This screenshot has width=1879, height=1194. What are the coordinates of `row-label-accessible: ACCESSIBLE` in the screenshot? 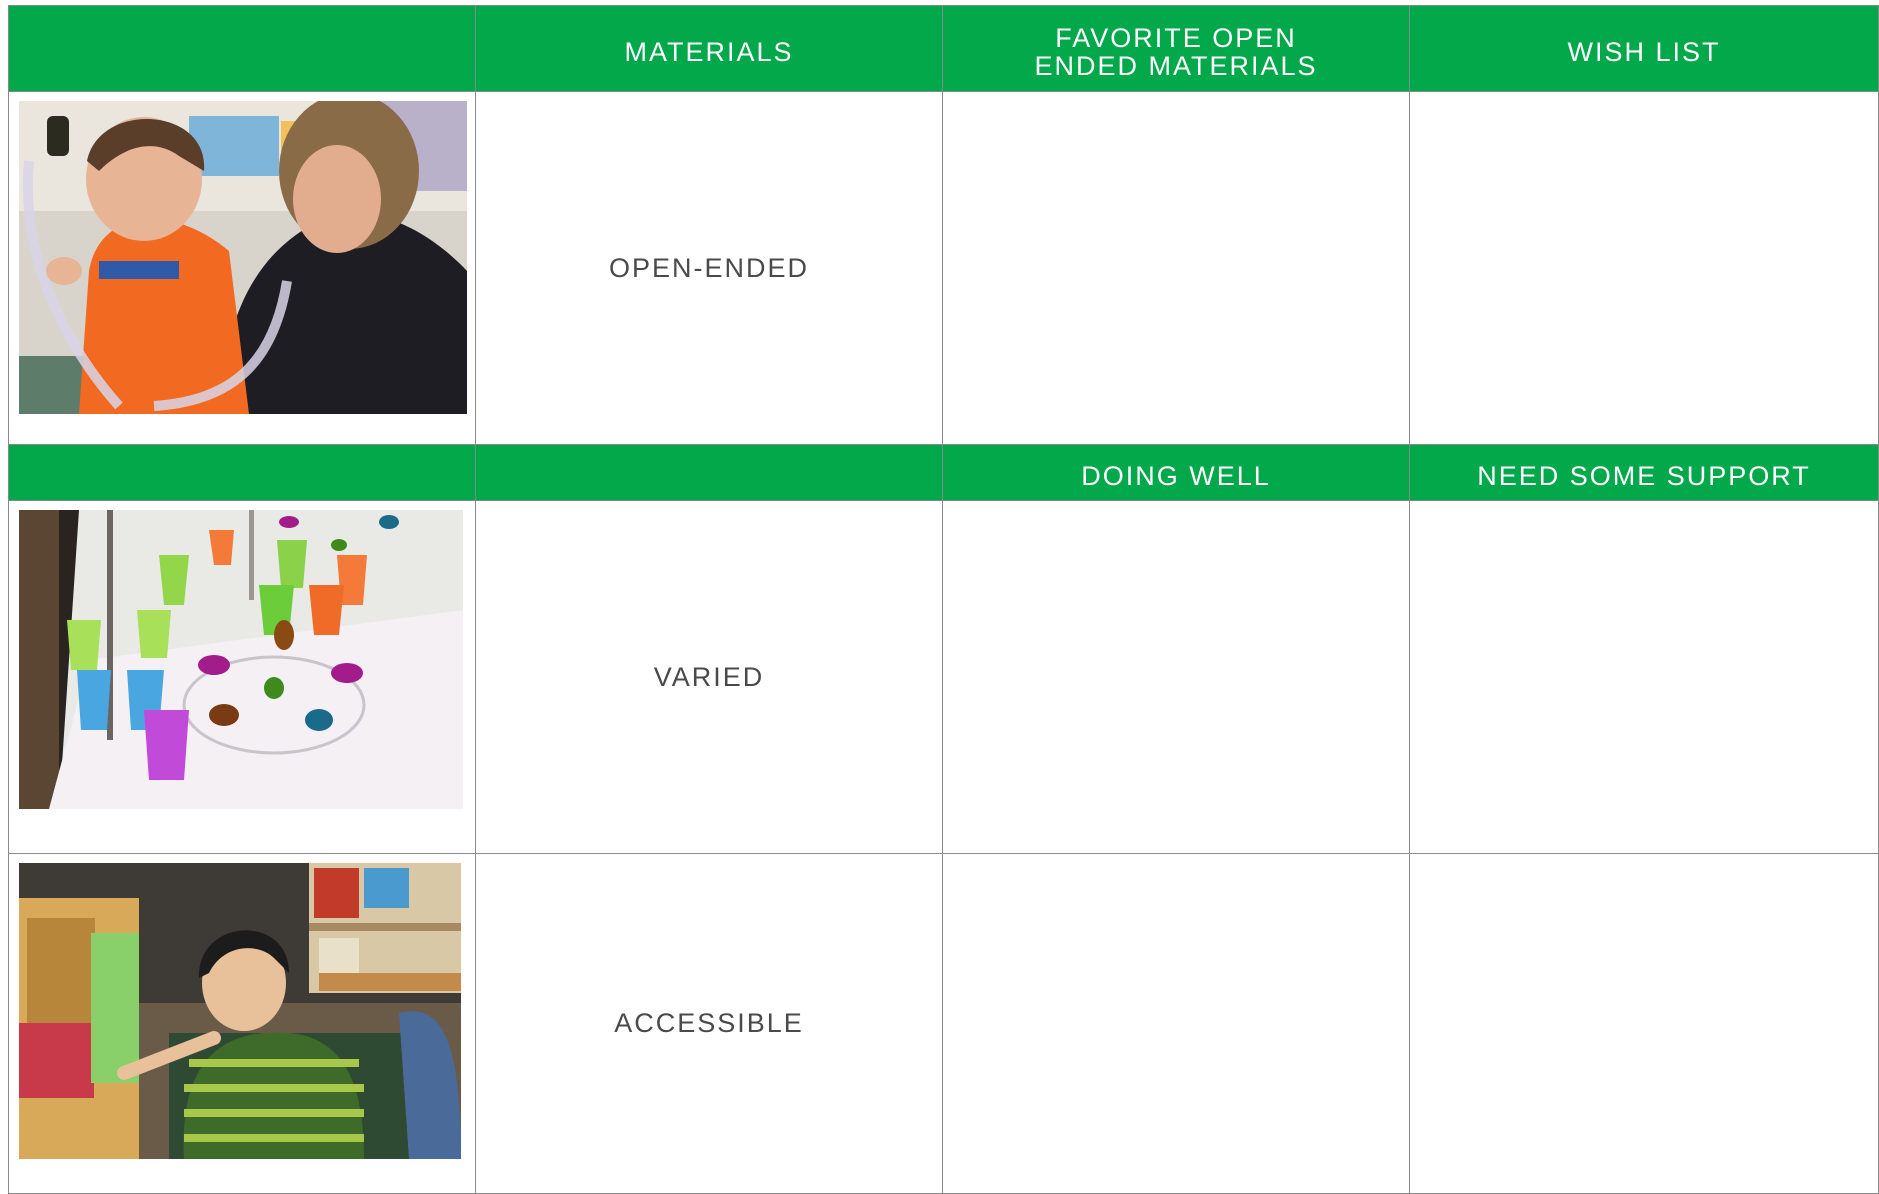 It's located at (709, 1023).